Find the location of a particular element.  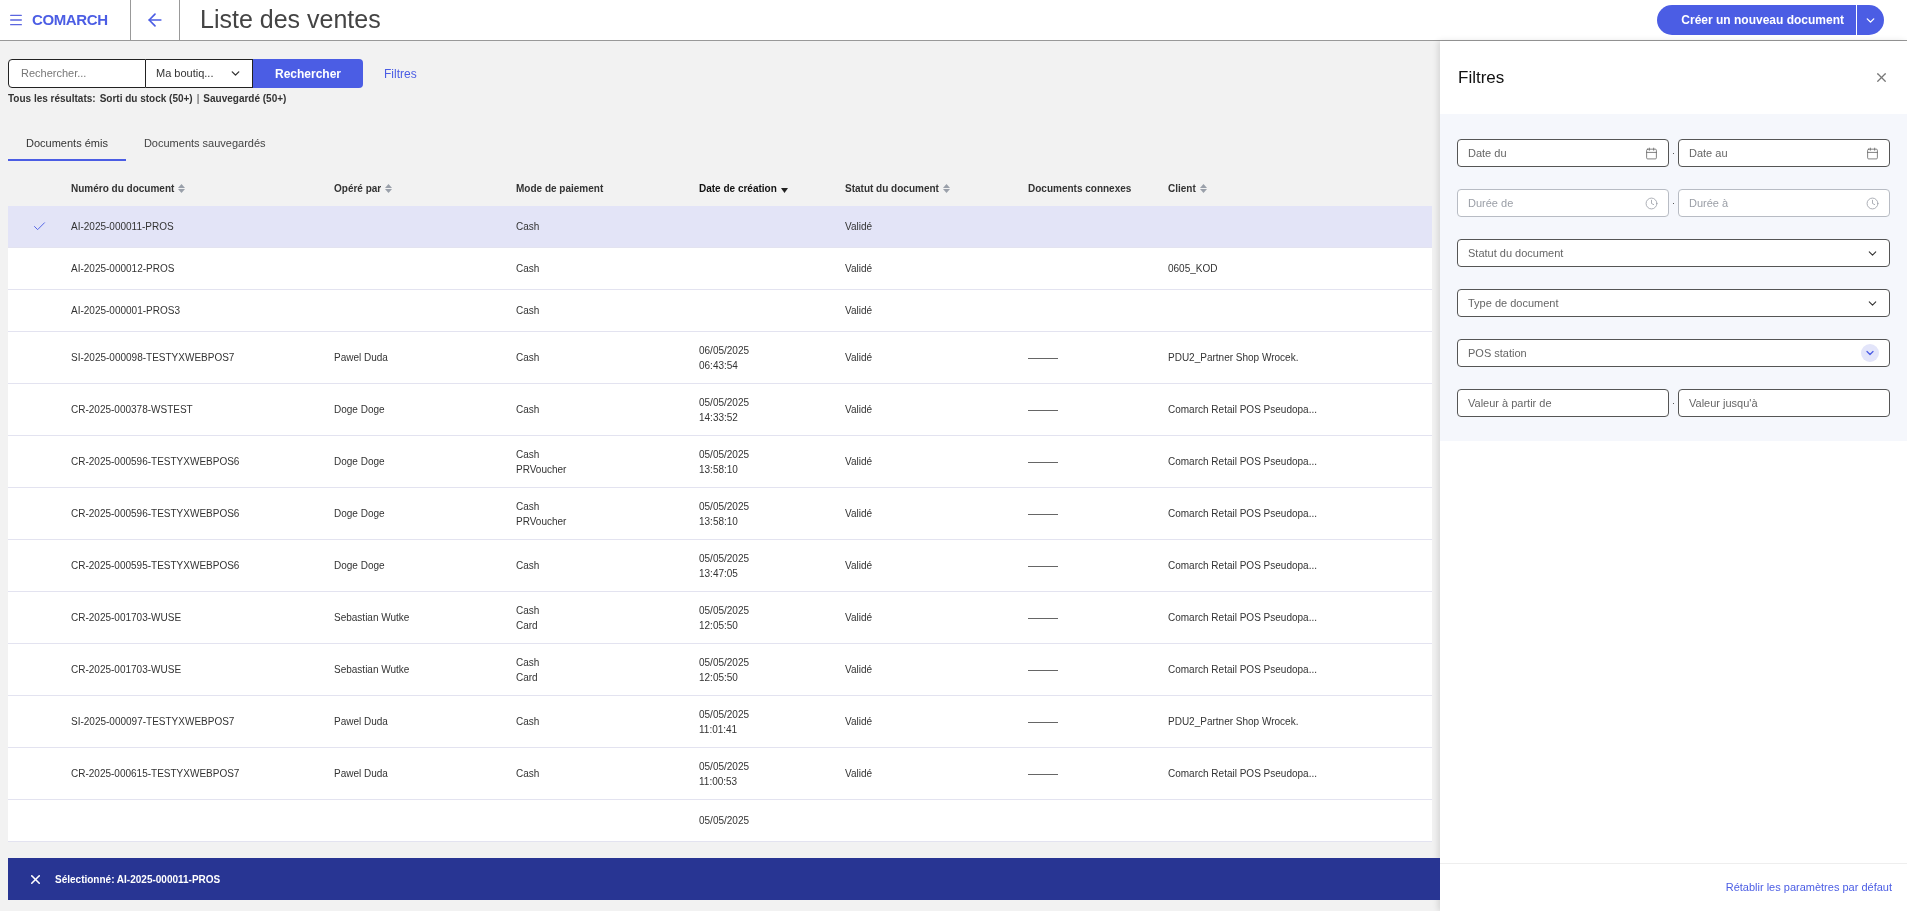

column-header: Numéro du document is located at coordinates (128, 188).